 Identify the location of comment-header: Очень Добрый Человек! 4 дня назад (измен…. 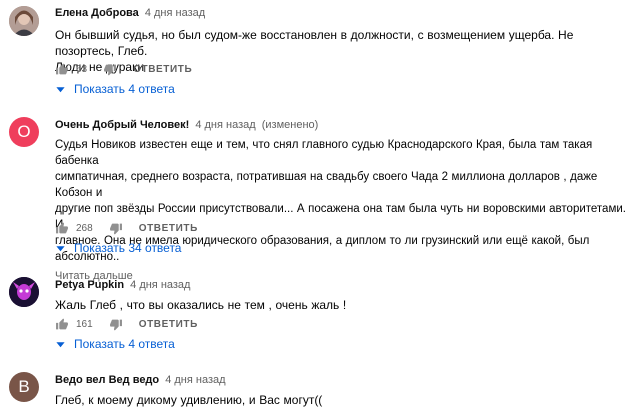
(341, 125).